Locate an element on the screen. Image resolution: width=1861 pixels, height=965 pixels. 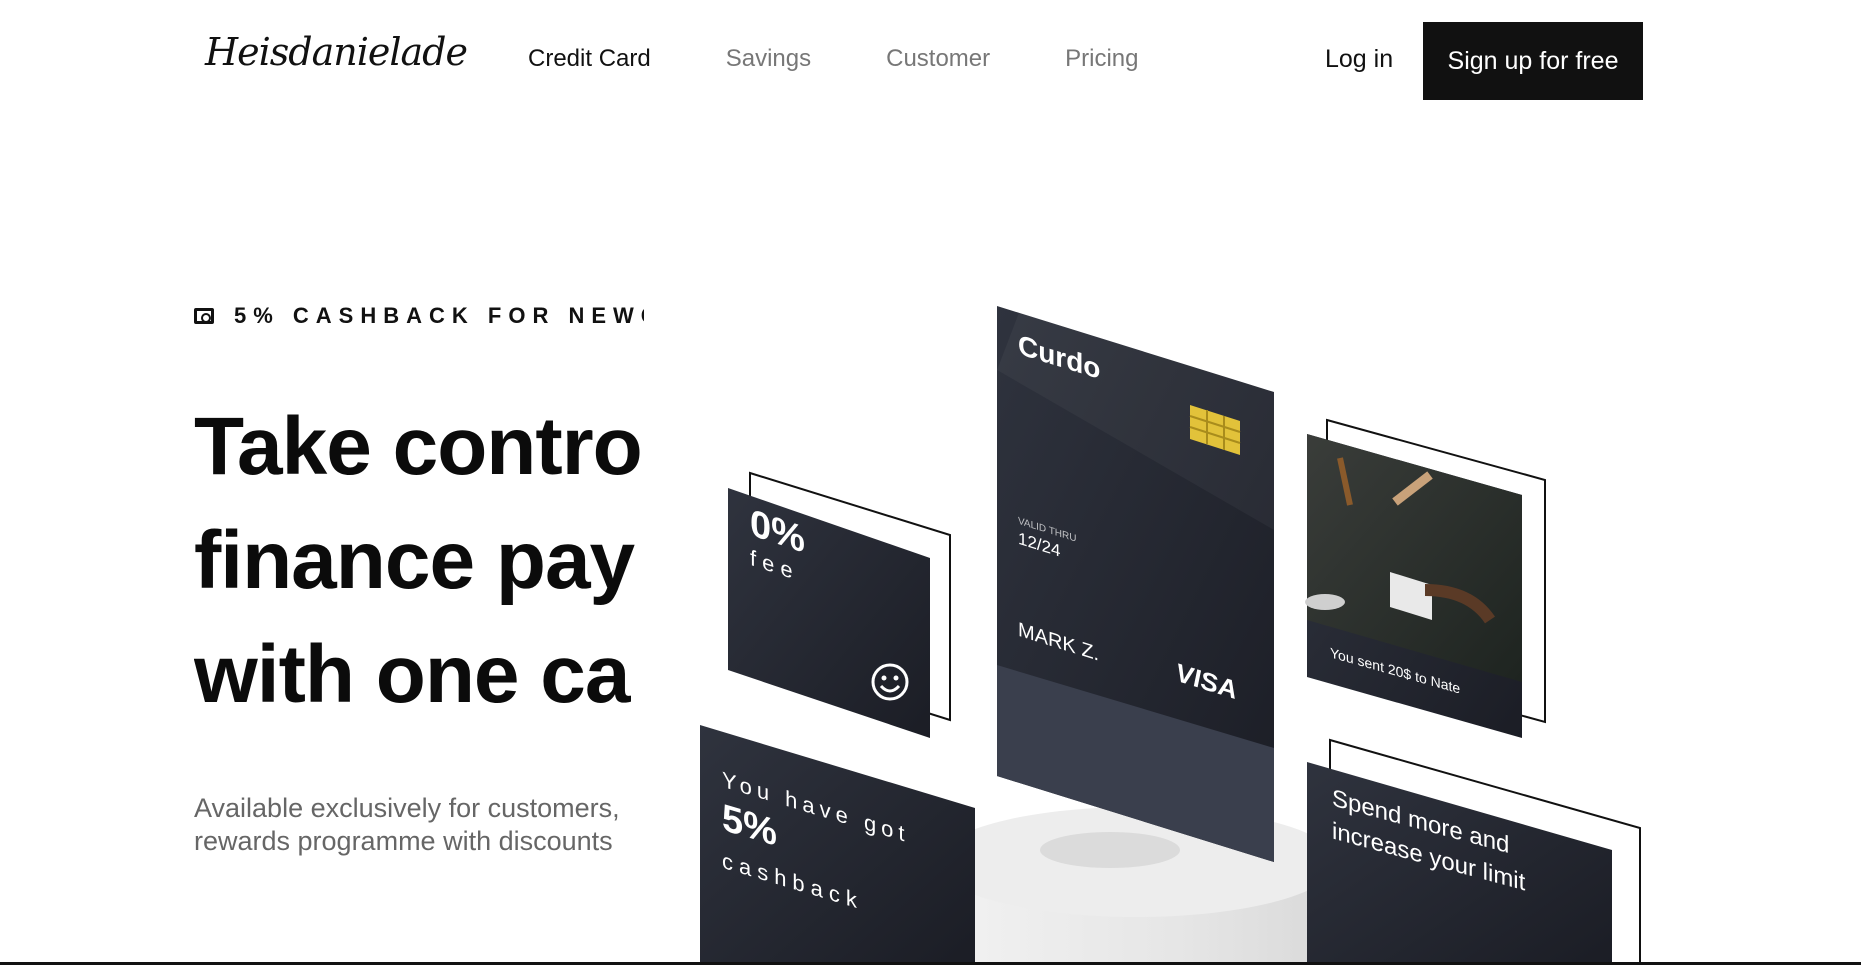
pedestal is located at coordinates (1136, 886).